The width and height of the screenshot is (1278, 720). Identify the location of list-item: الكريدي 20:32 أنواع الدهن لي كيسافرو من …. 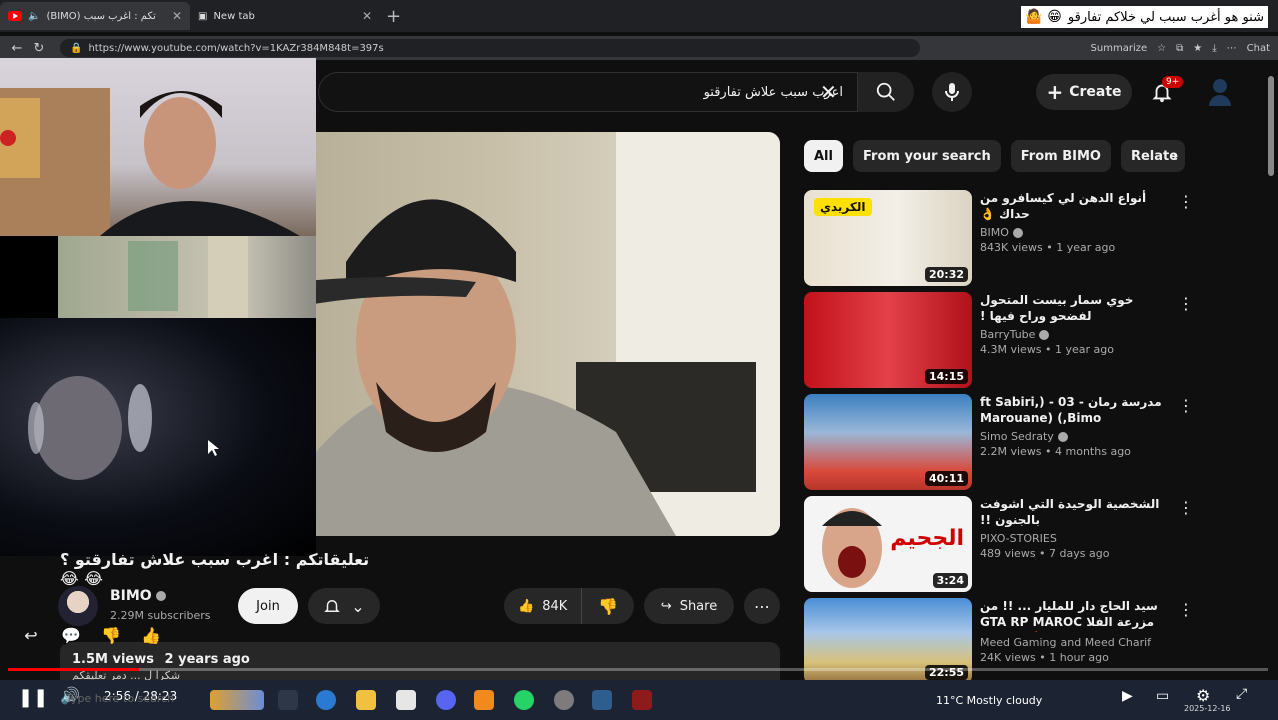
(999, 239).